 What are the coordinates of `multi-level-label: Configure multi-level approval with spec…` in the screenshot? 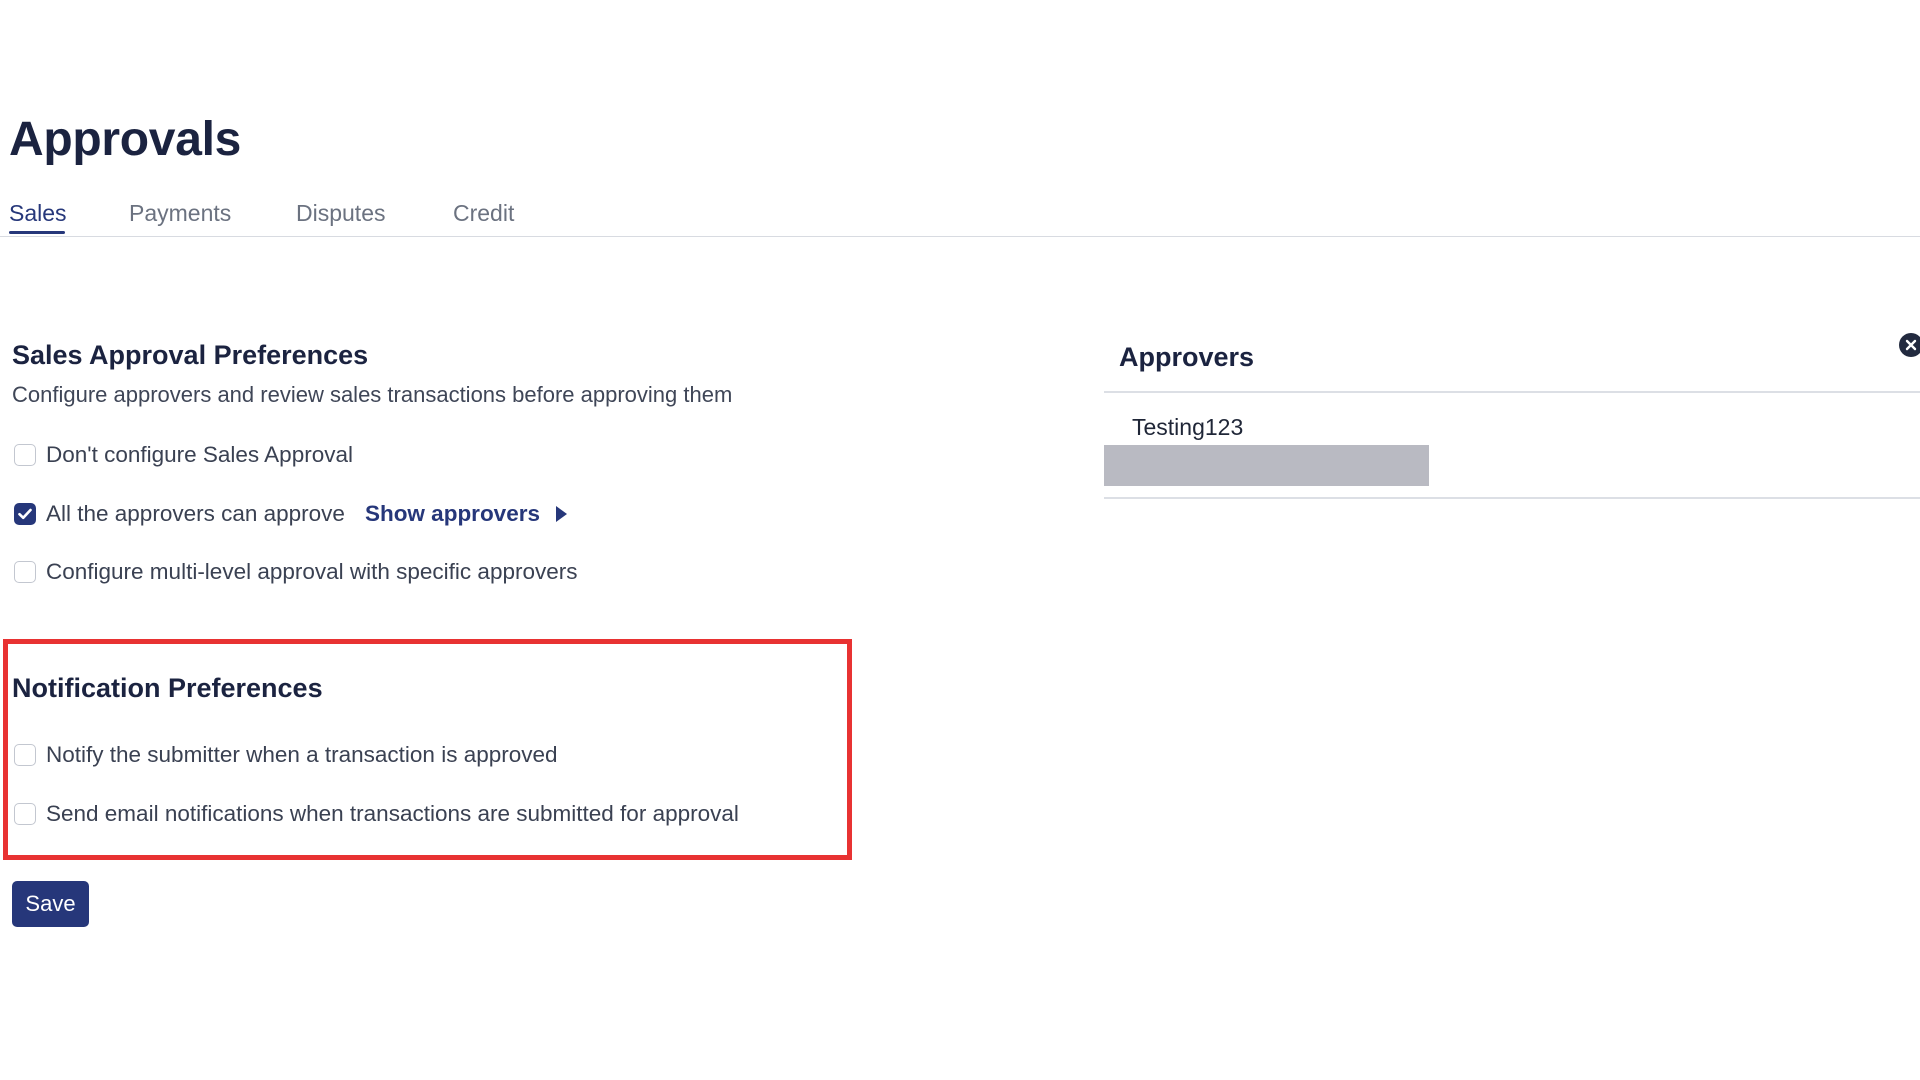 It's located at (312, 571).